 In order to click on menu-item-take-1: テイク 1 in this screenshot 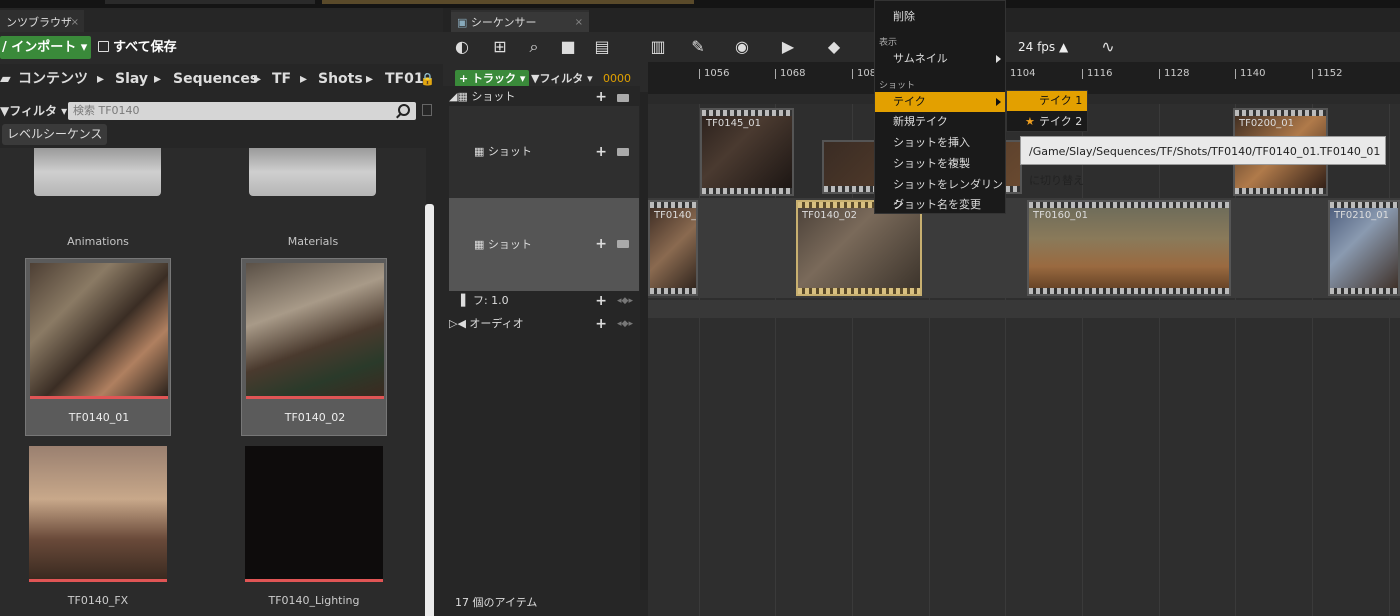, I will do `click(1047, 101)`.